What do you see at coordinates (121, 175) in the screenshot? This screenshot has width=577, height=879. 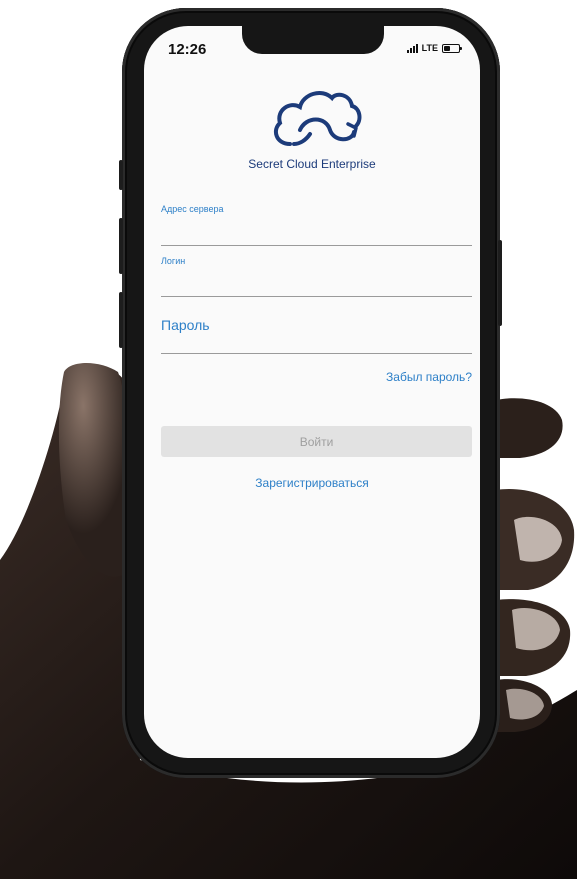 I see `silent-switch` at bounding box center [121, 175].